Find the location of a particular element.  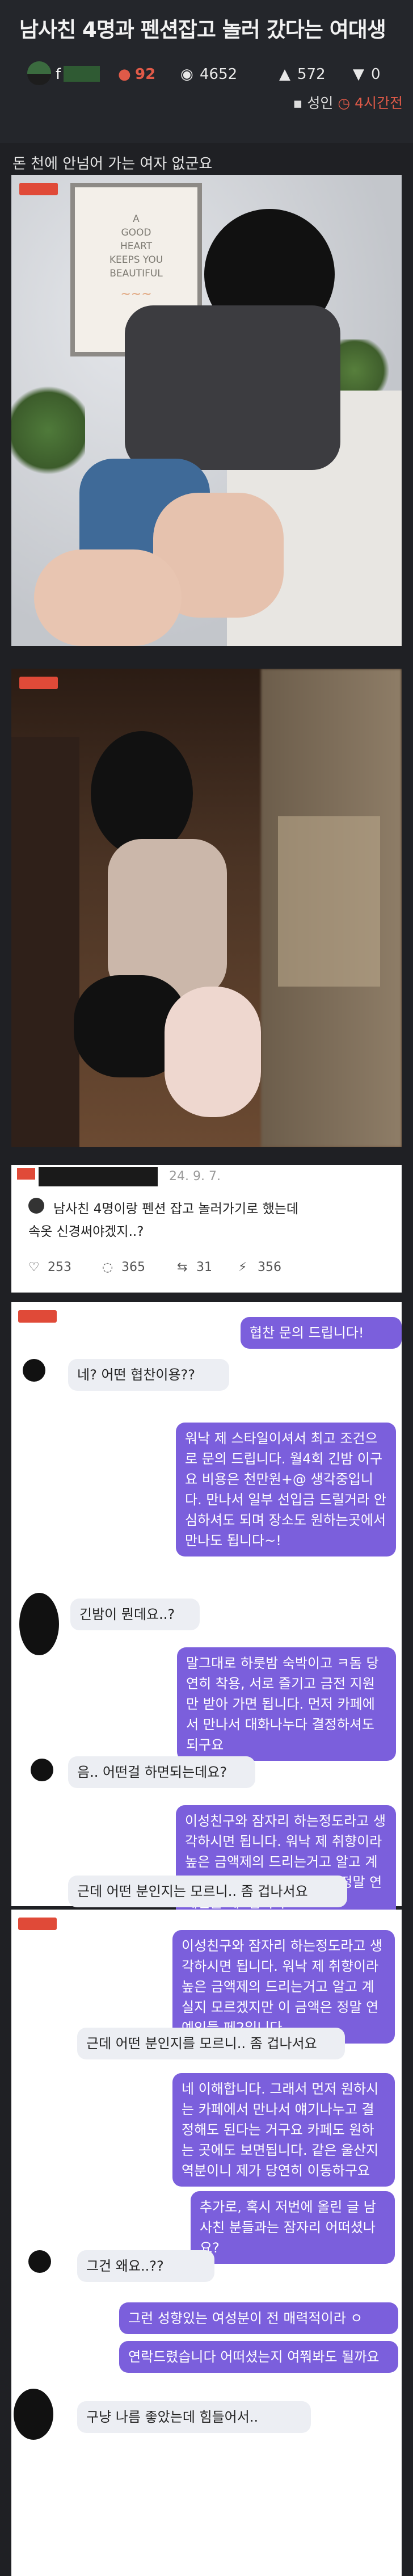

post-meta: ▪ 성인 ◷ 4시간전 is located at coordinates (348, 102).